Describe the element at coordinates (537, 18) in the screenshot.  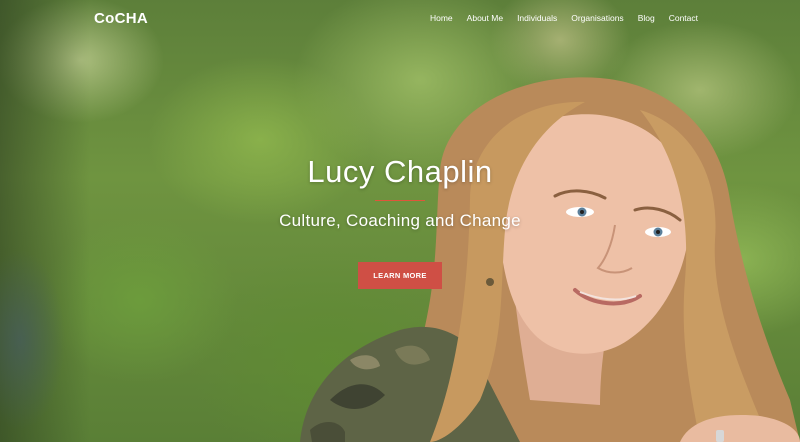
I see `nav-item-individuals: Individuals` at that location.